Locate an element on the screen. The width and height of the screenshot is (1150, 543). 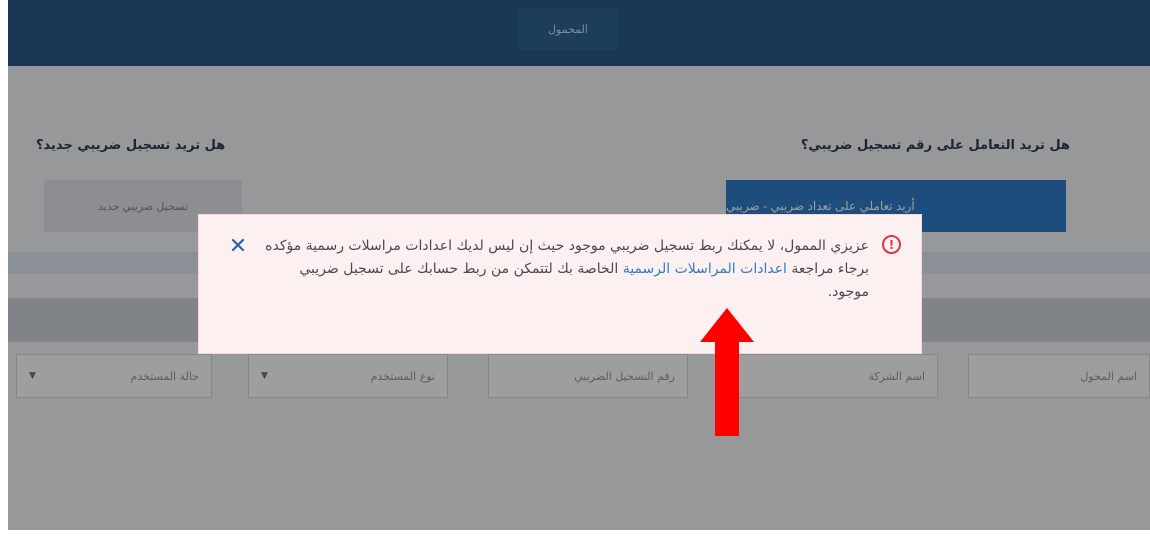
annotation-arrow-shape is located at coordinates (727, 372).